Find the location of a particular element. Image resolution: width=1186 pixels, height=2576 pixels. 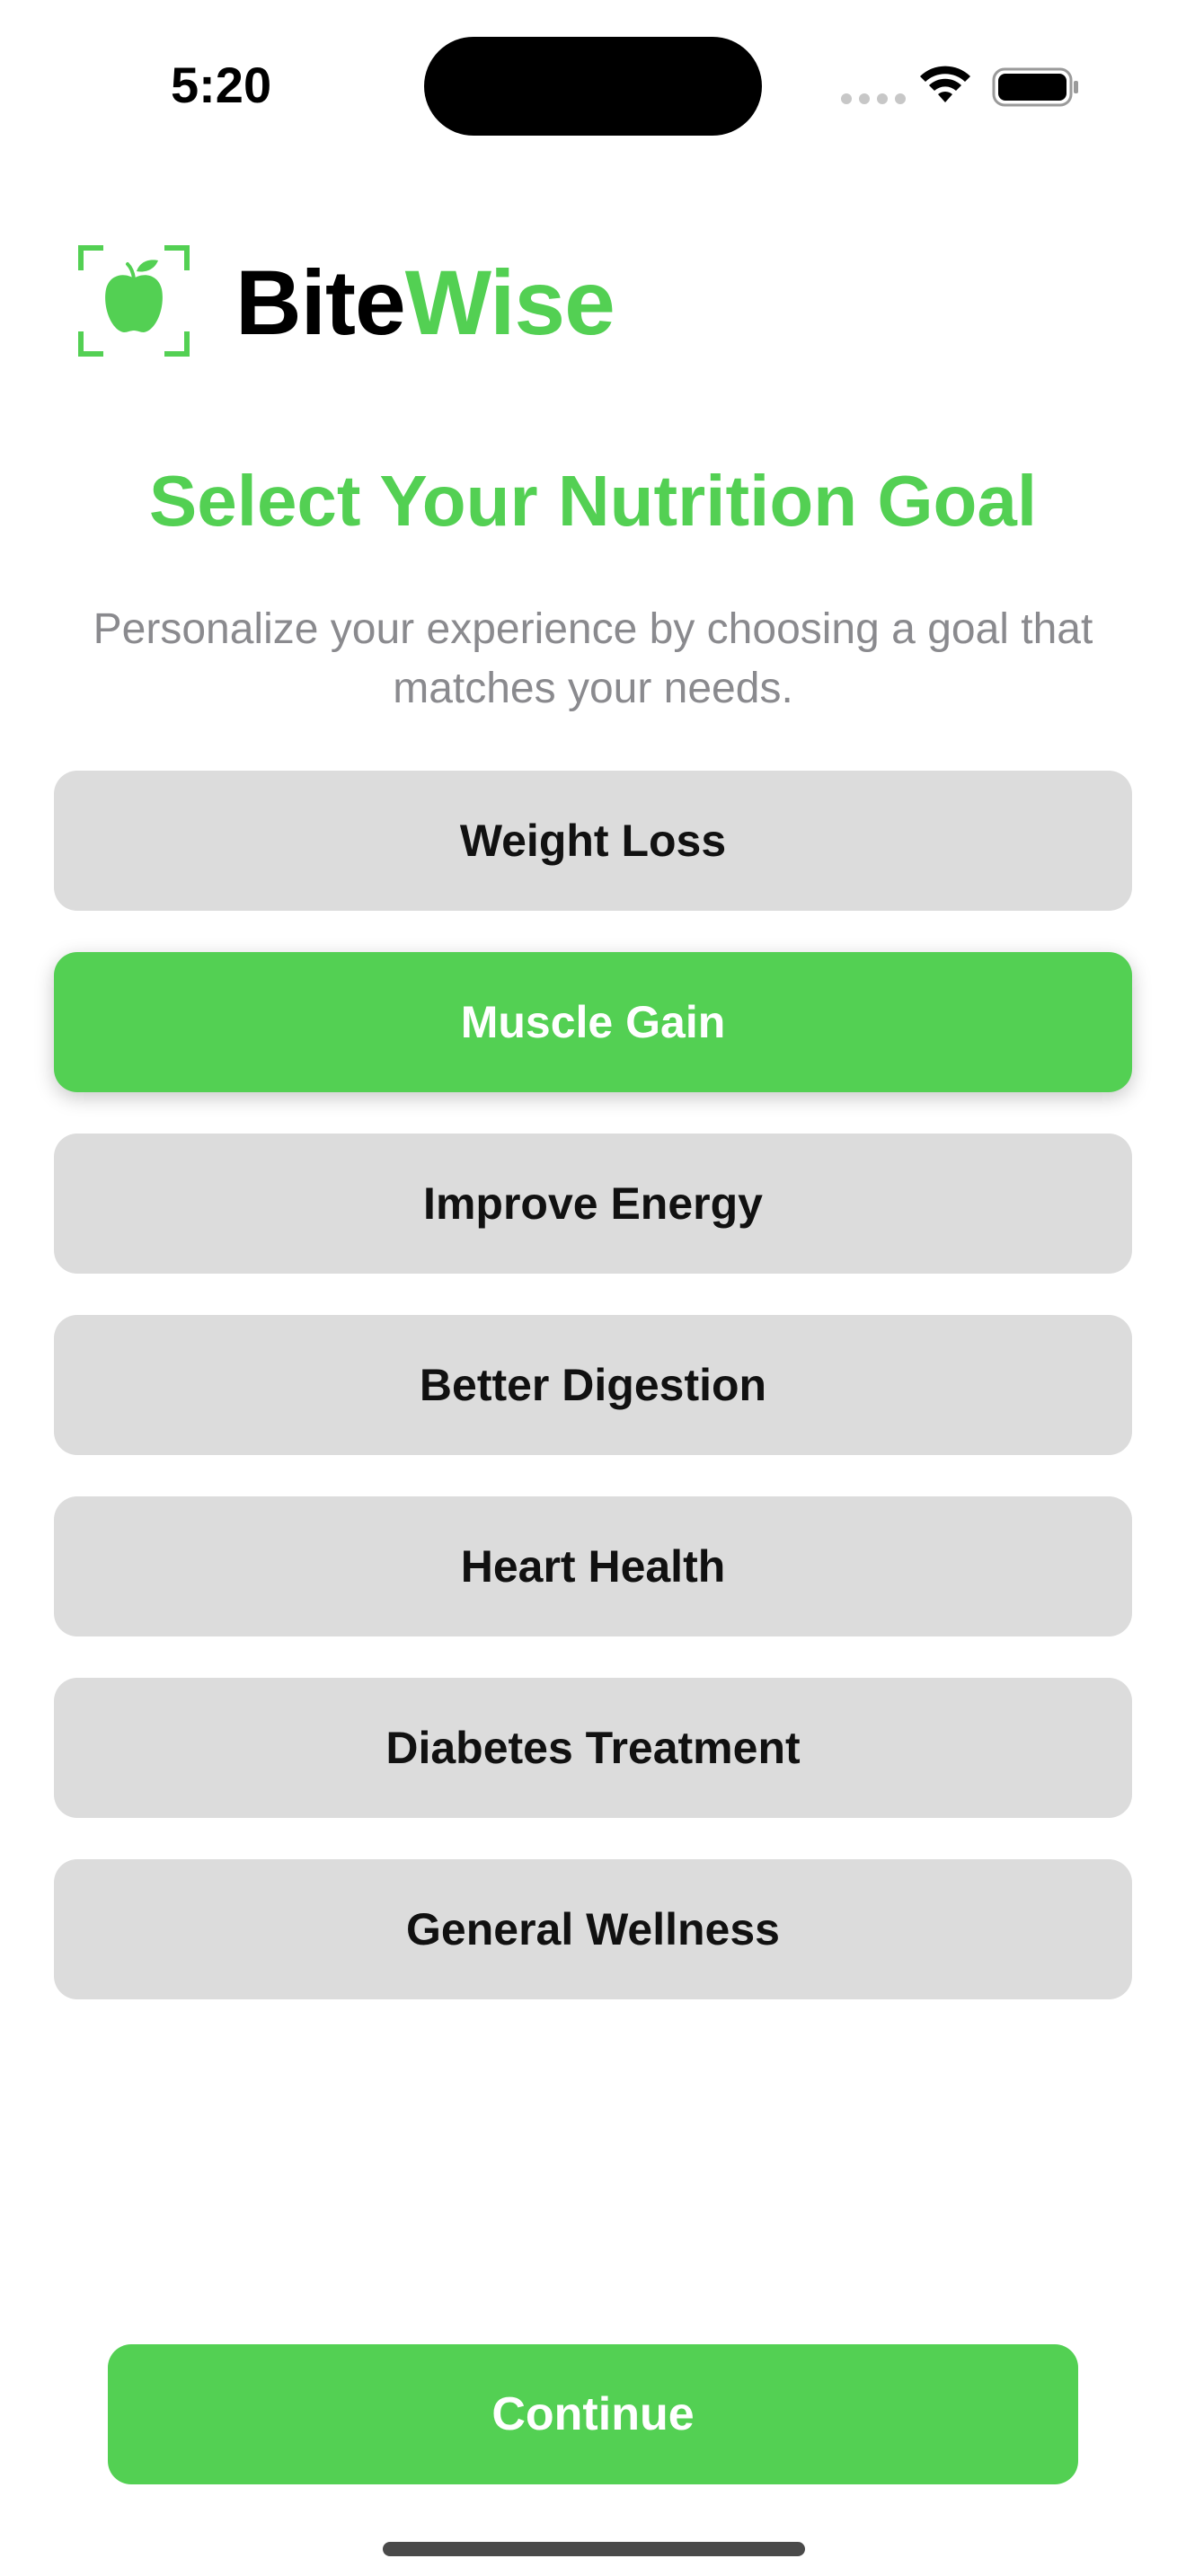

cellular-signal-icon is located at coordinates (873, 98).